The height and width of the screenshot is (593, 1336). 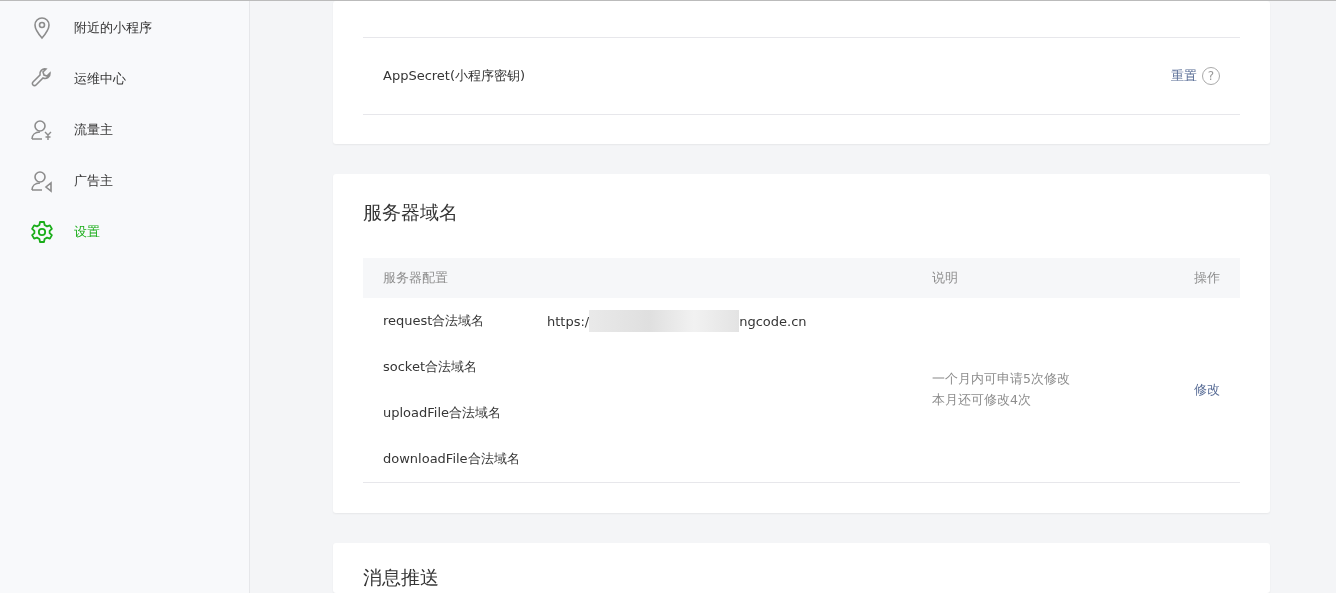 What do you see at coordinates (411, 212) in the screenshot?
I see `section-title: 服务器域名` at bounding box center [411, 212].